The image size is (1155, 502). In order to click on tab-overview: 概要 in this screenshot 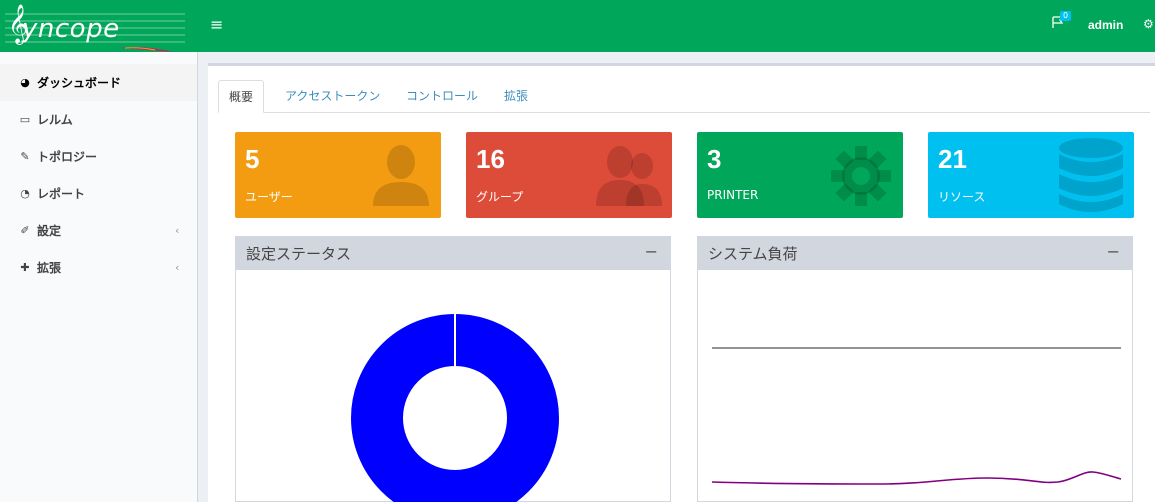, I will do `click(241, 96)`.